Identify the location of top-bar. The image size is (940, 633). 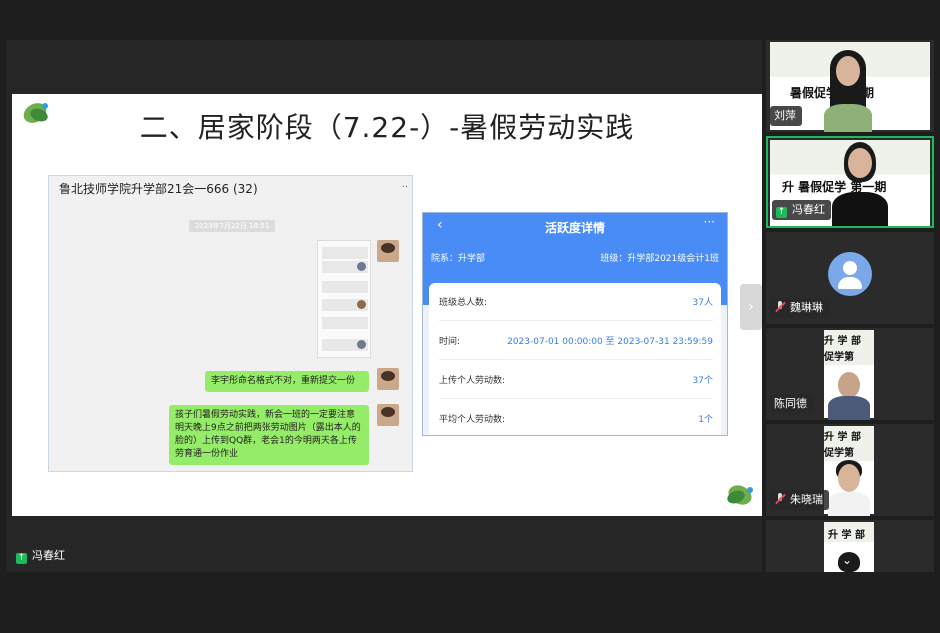
(470, 20).